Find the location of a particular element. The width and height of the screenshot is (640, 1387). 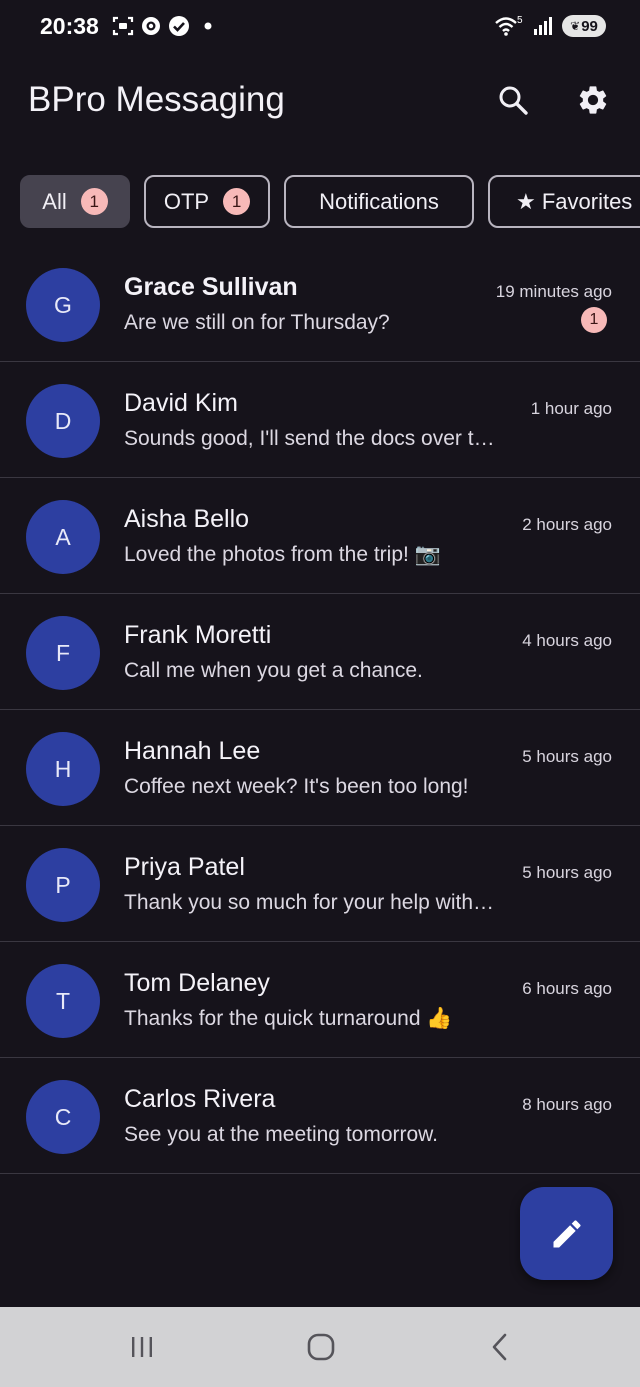

chip-label: ★ Favorites is located at coordinates (574, 201).